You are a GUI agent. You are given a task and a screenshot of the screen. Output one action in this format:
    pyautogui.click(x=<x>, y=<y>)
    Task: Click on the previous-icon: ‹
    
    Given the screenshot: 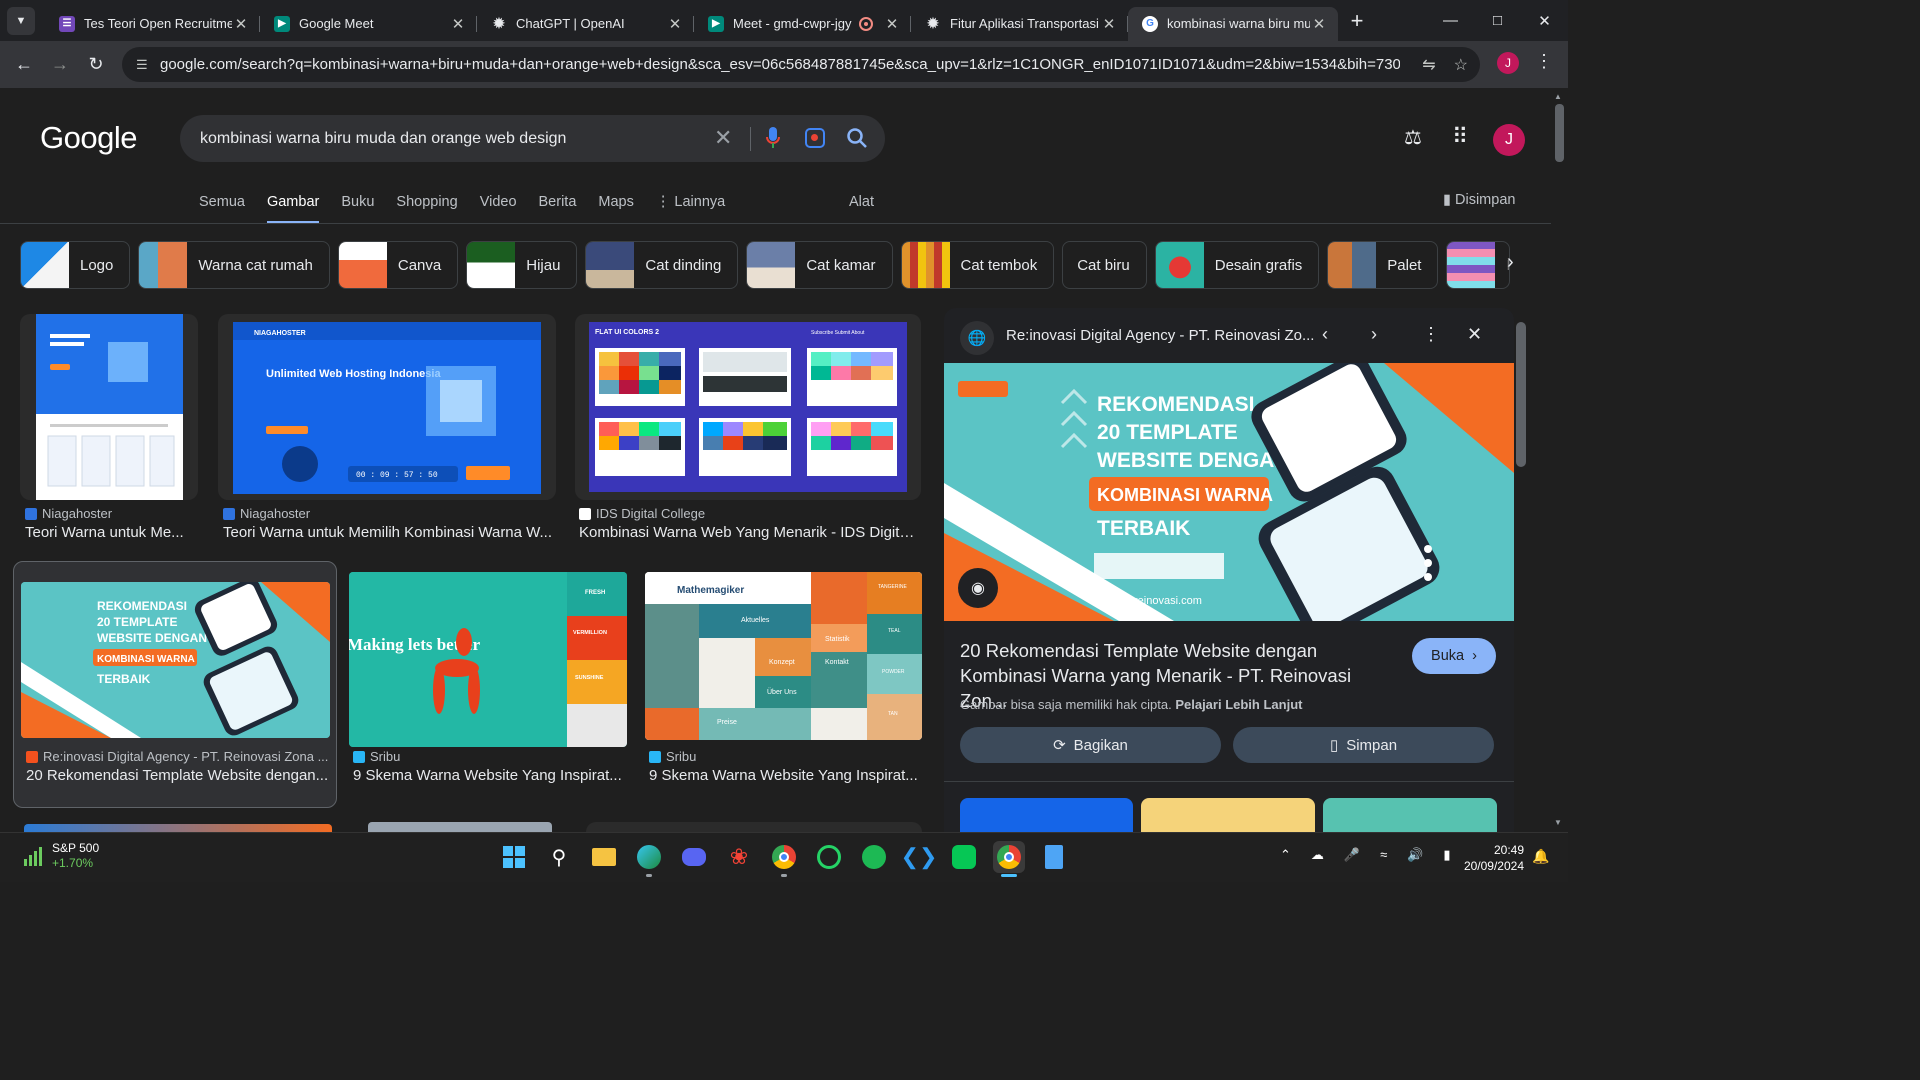 What is the action you would take?
    pyautogui.click(x=1325, y=334)
    